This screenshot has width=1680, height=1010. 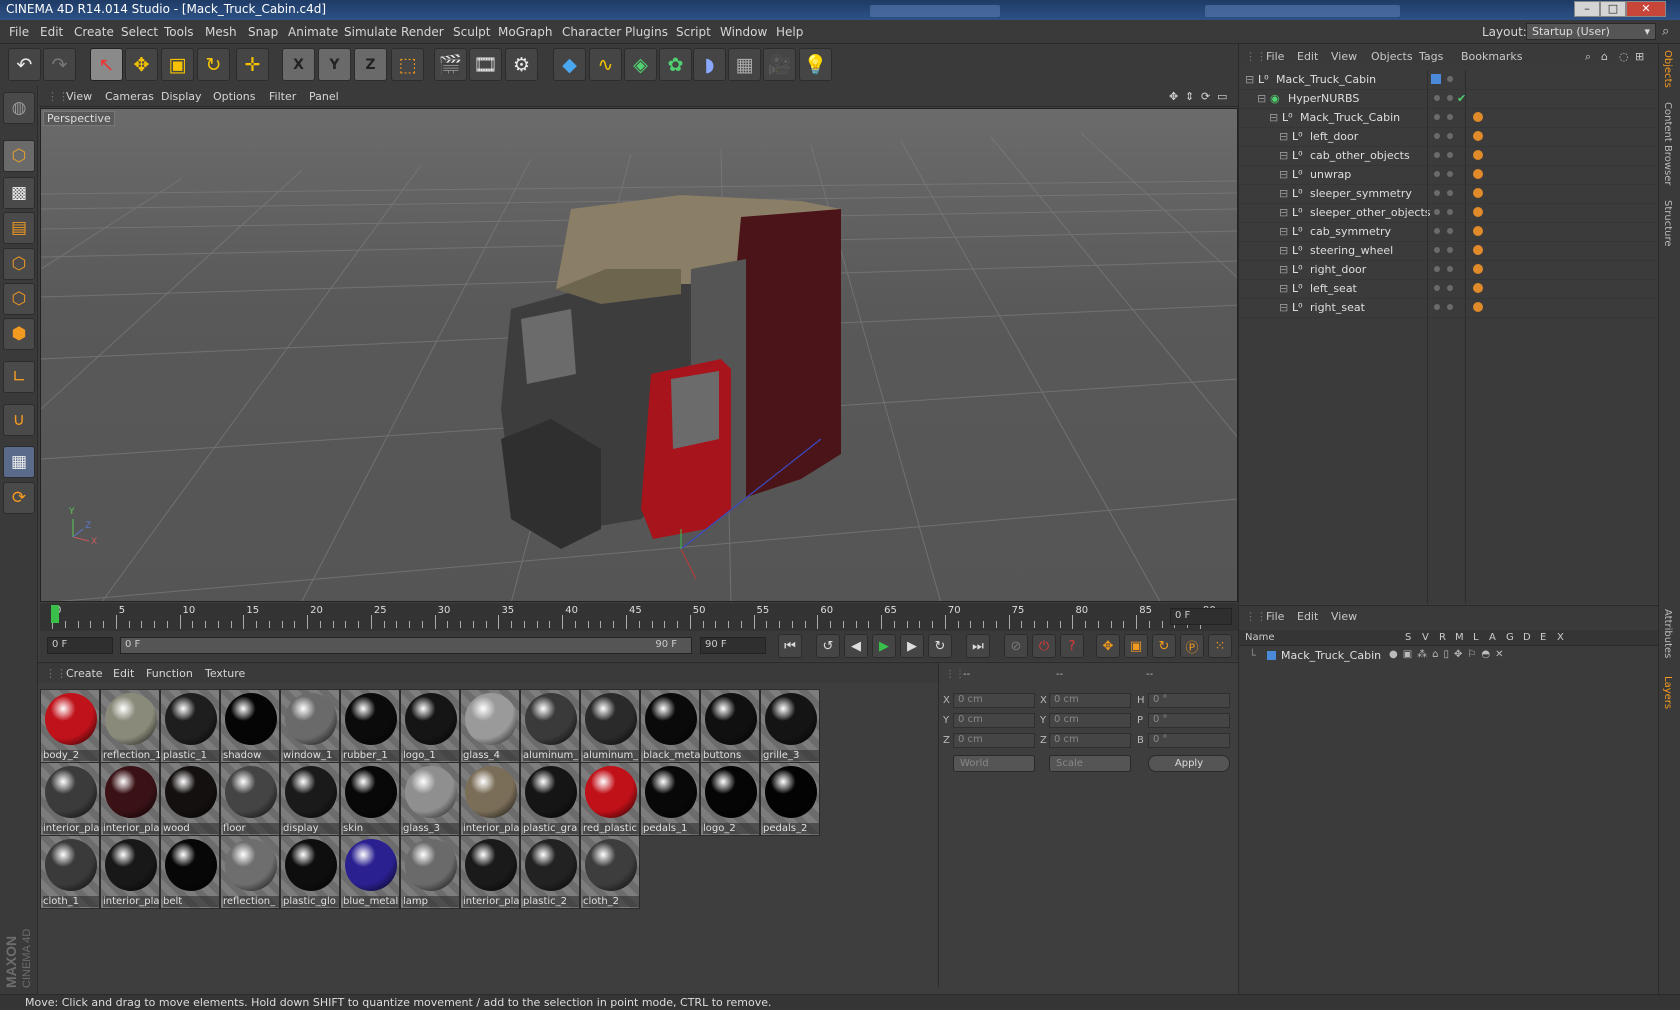 I want to click on menu-select: Select, so click(x=139, y=32).